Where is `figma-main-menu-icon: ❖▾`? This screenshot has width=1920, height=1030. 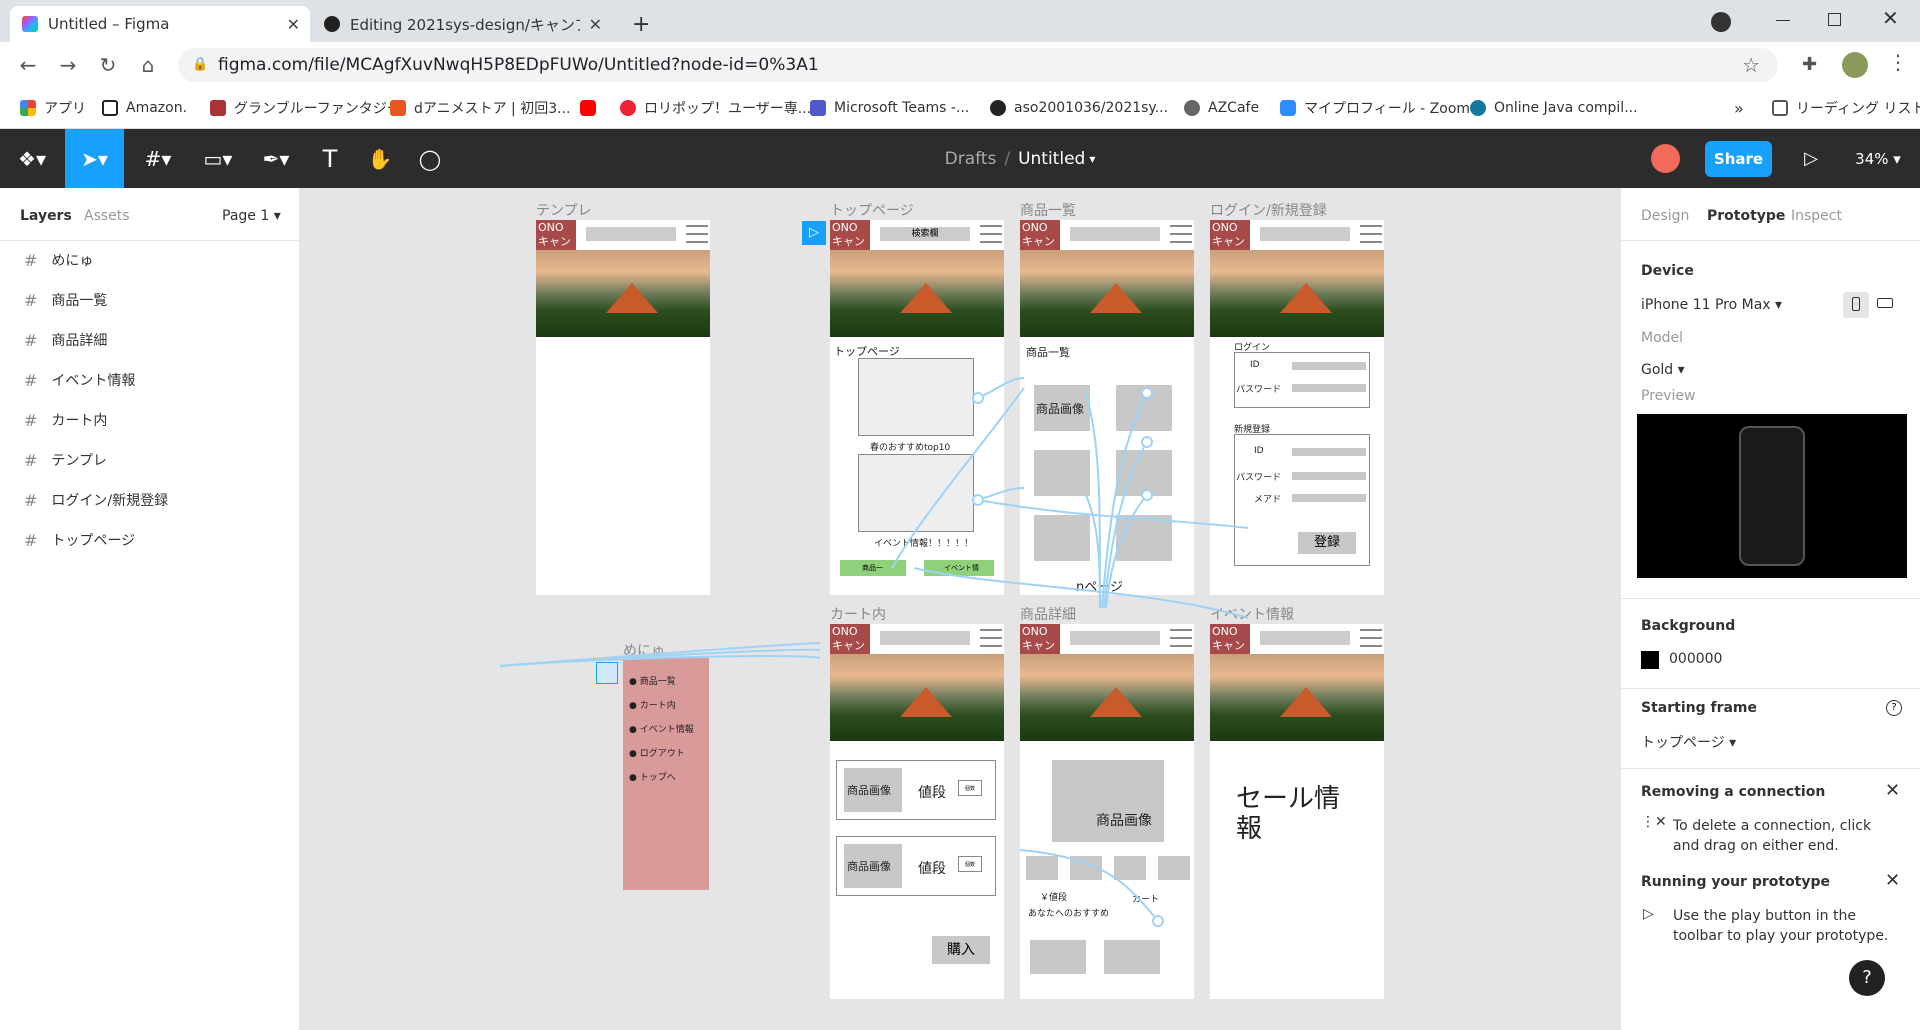
figma-main-menu-icon: ❖▾ is located at coordinates (32, 158).